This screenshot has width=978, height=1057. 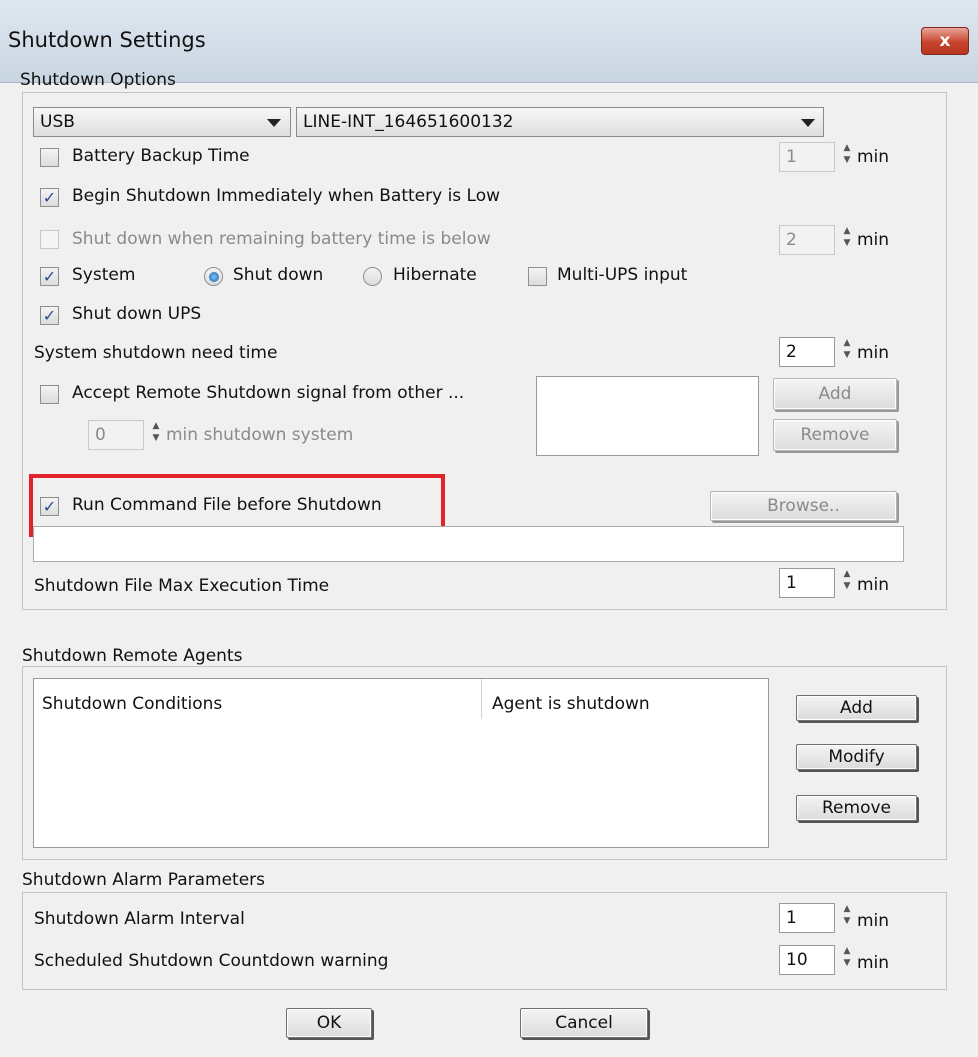 What do you see at coordinates (807, 960) in the screenshot?
I see `countdown-warning-input: 10` at bounding box center [807, 960].